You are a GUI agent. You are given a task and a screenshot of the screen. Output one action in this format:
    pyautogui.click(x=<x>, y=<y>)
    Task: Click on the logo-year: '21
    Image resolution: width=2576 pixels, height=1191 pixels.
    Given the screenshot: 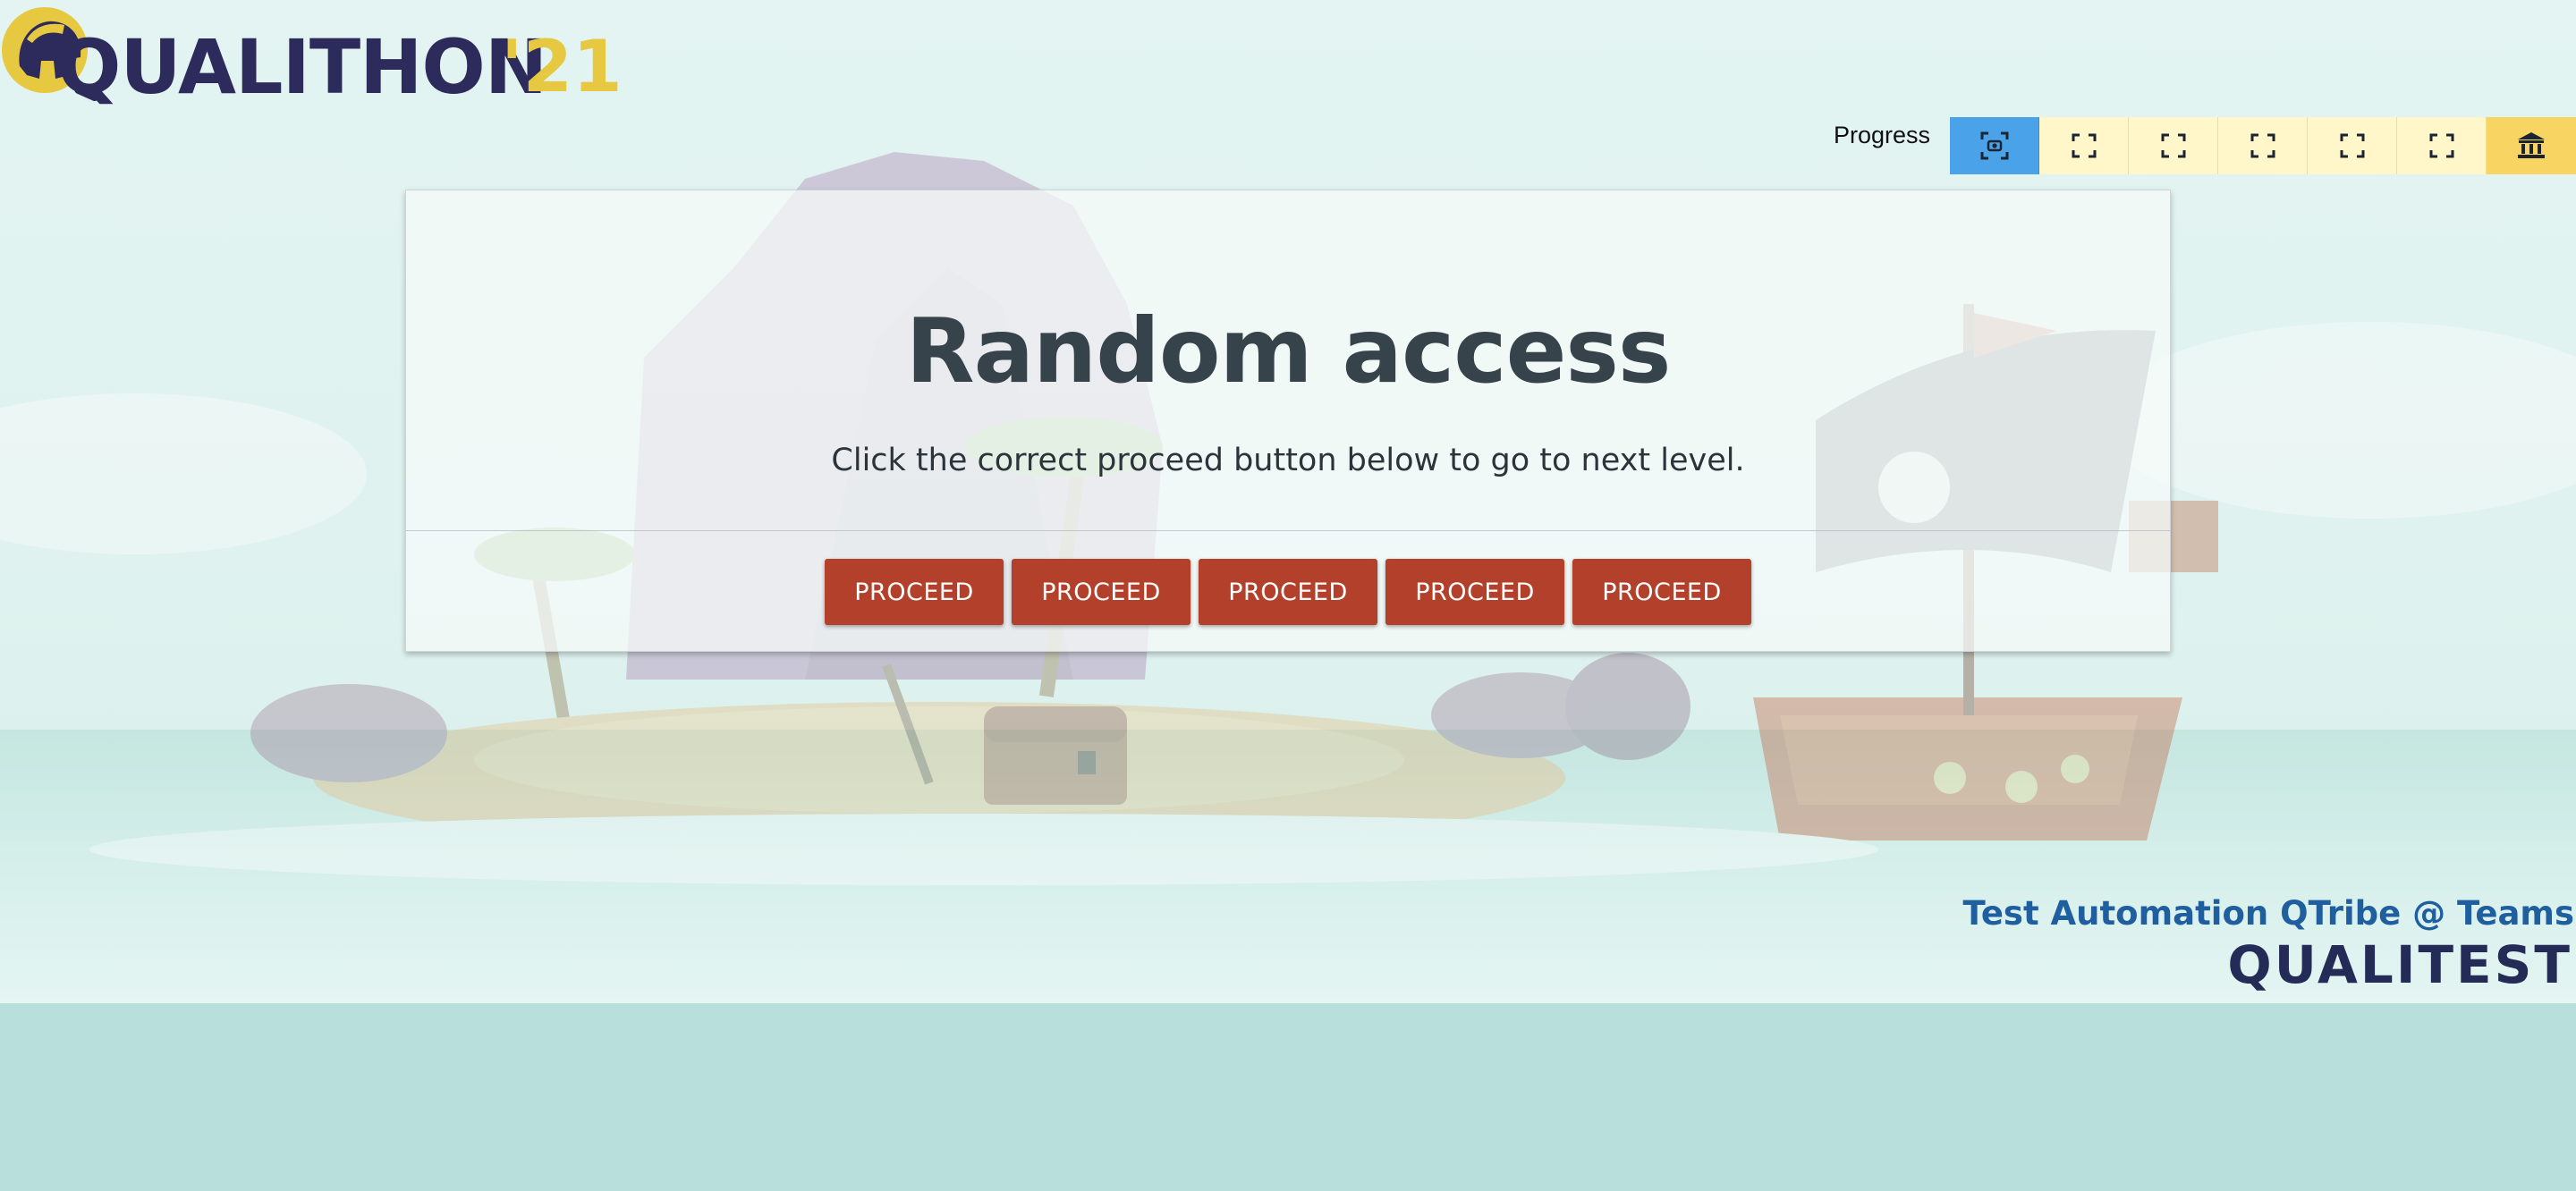 What is the action you would take?
    pyautogui.click(x=562, y=66)
    